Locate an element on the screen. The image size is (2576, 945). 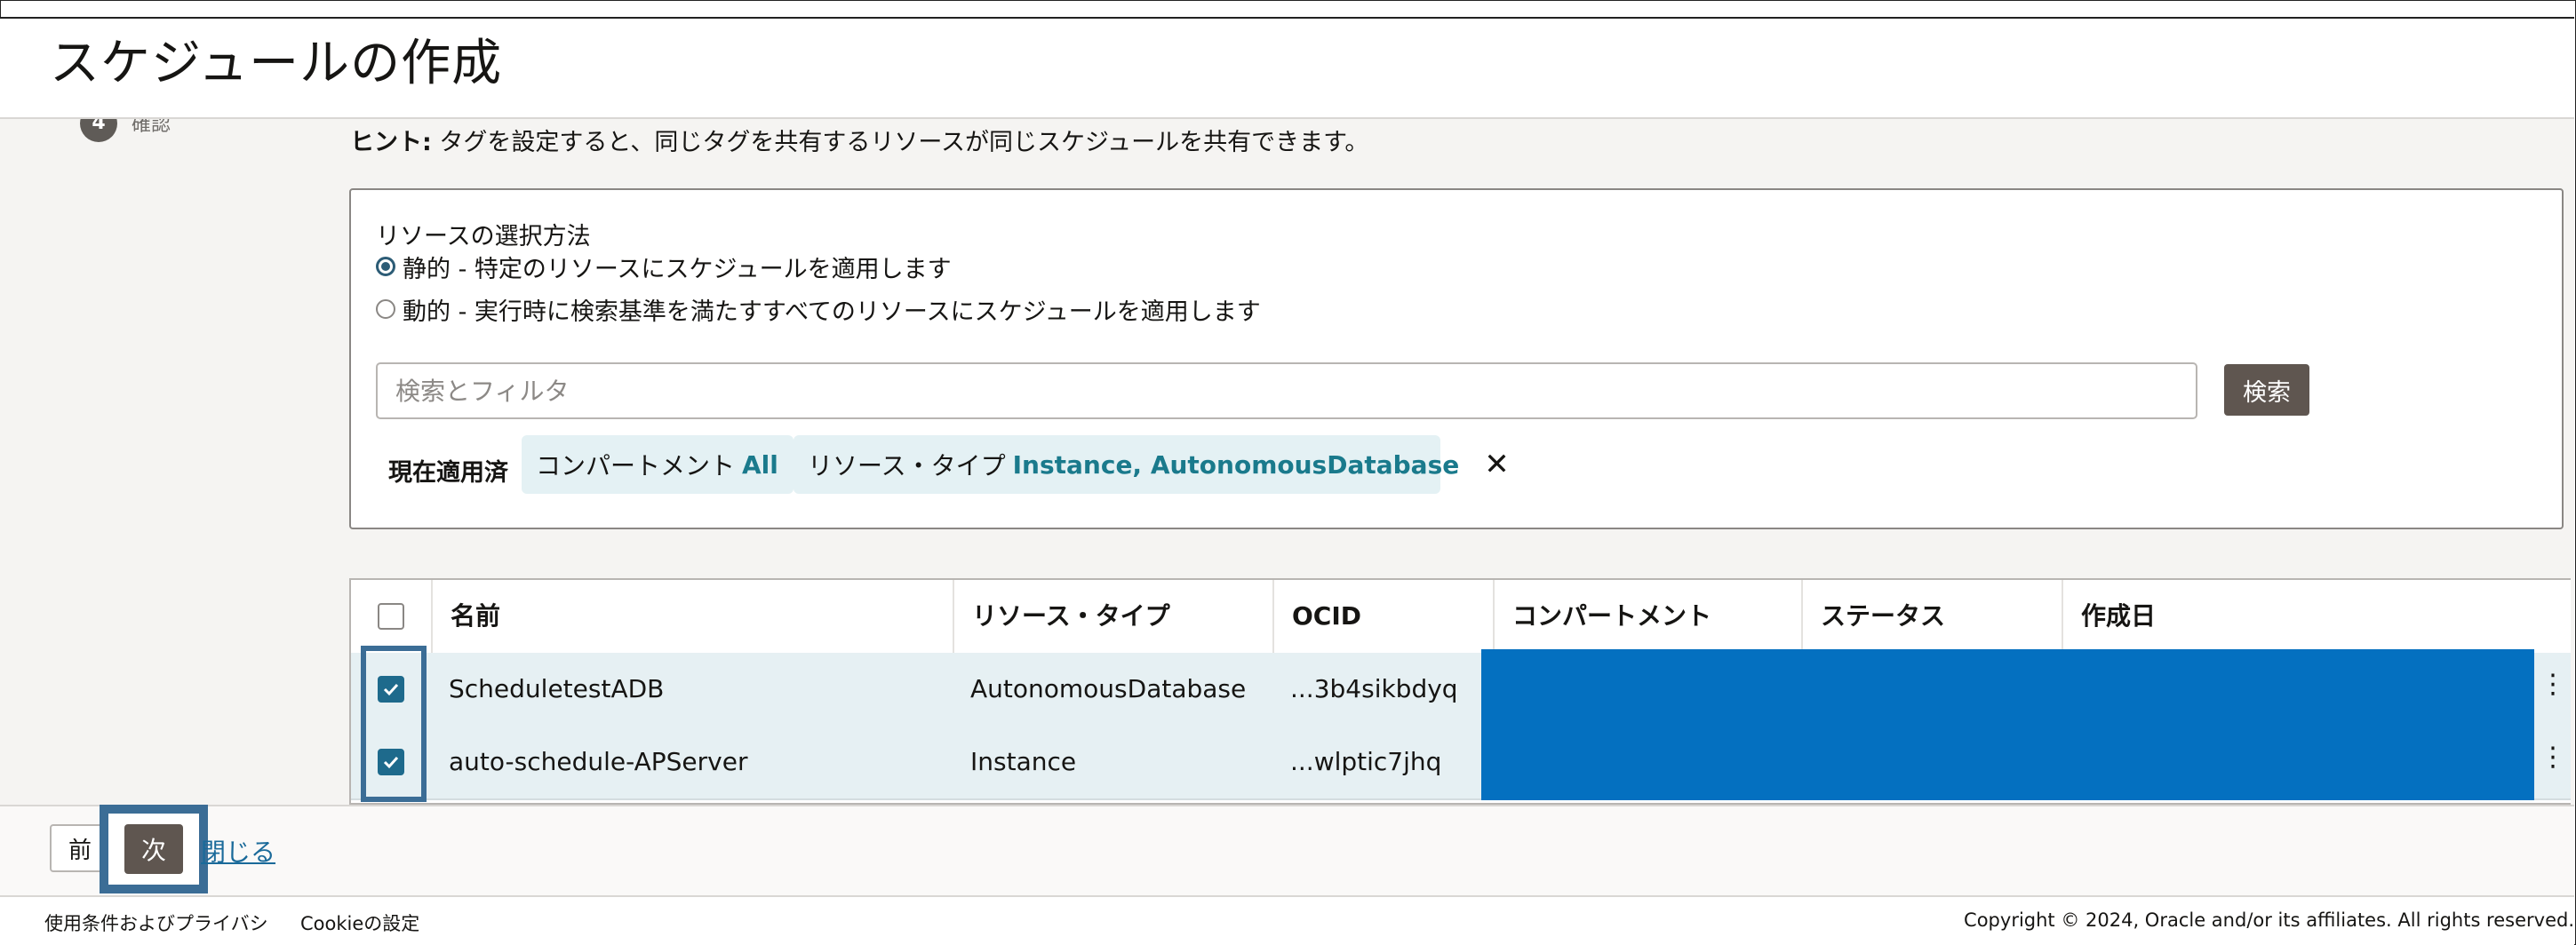
next-button: 次 is located at coordinates (154, 849).